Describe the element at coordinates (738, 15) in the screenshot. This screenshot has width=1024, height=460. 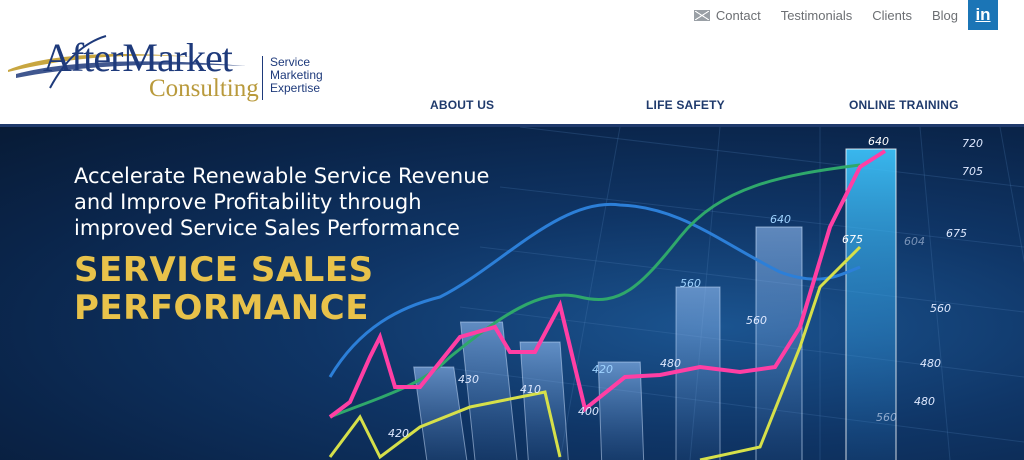
I see `nav-contact-label: Contact` at that location.